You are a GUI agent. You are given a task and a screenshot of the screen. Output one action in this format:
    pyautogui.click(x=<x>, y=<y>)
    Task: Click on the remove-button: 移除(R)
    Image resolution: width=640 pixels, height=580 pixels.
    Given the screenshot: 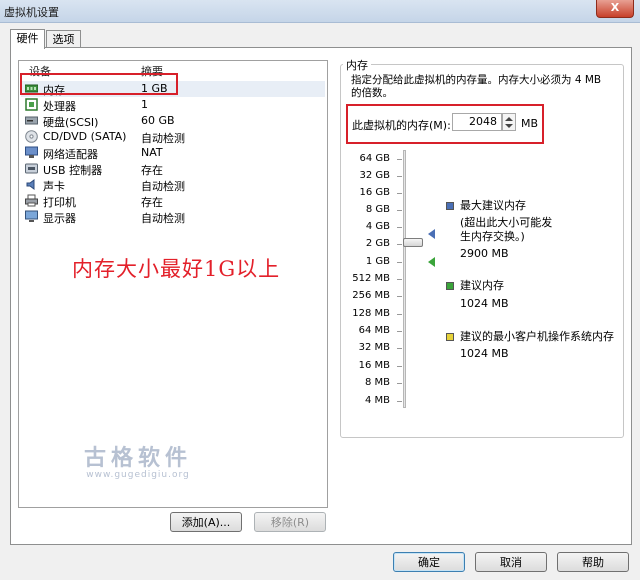 What is the action you would take?
    pyautogui.click(x=290, y=522)
    